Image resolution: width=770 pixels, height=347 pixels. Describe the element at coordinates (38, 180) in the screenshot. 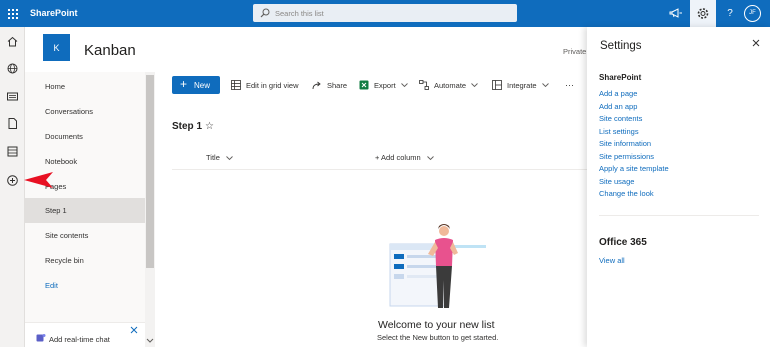

I see `red-arrow-pointer-icon` at that location.